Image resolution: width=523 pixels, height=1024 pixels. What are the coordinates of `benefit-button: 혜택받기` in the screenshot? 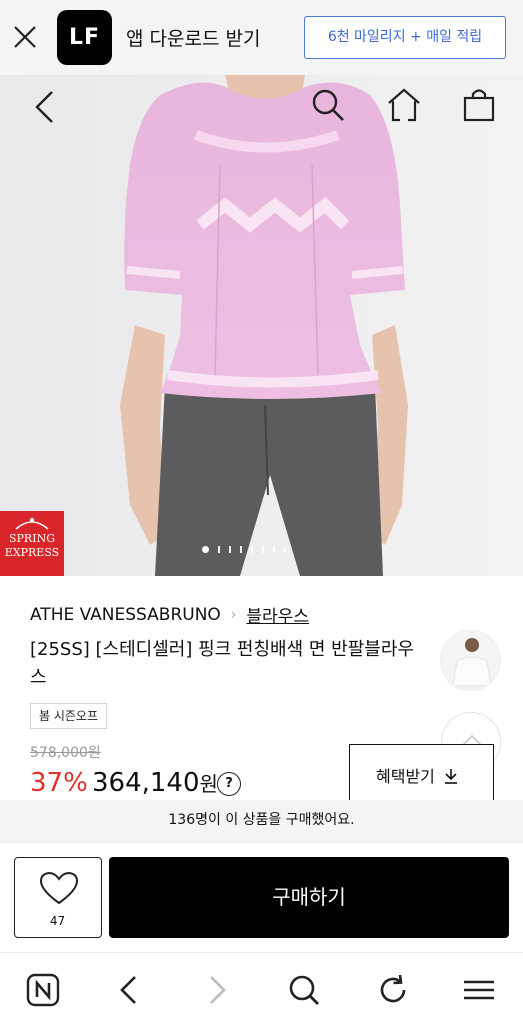 It's located at (421, 774).